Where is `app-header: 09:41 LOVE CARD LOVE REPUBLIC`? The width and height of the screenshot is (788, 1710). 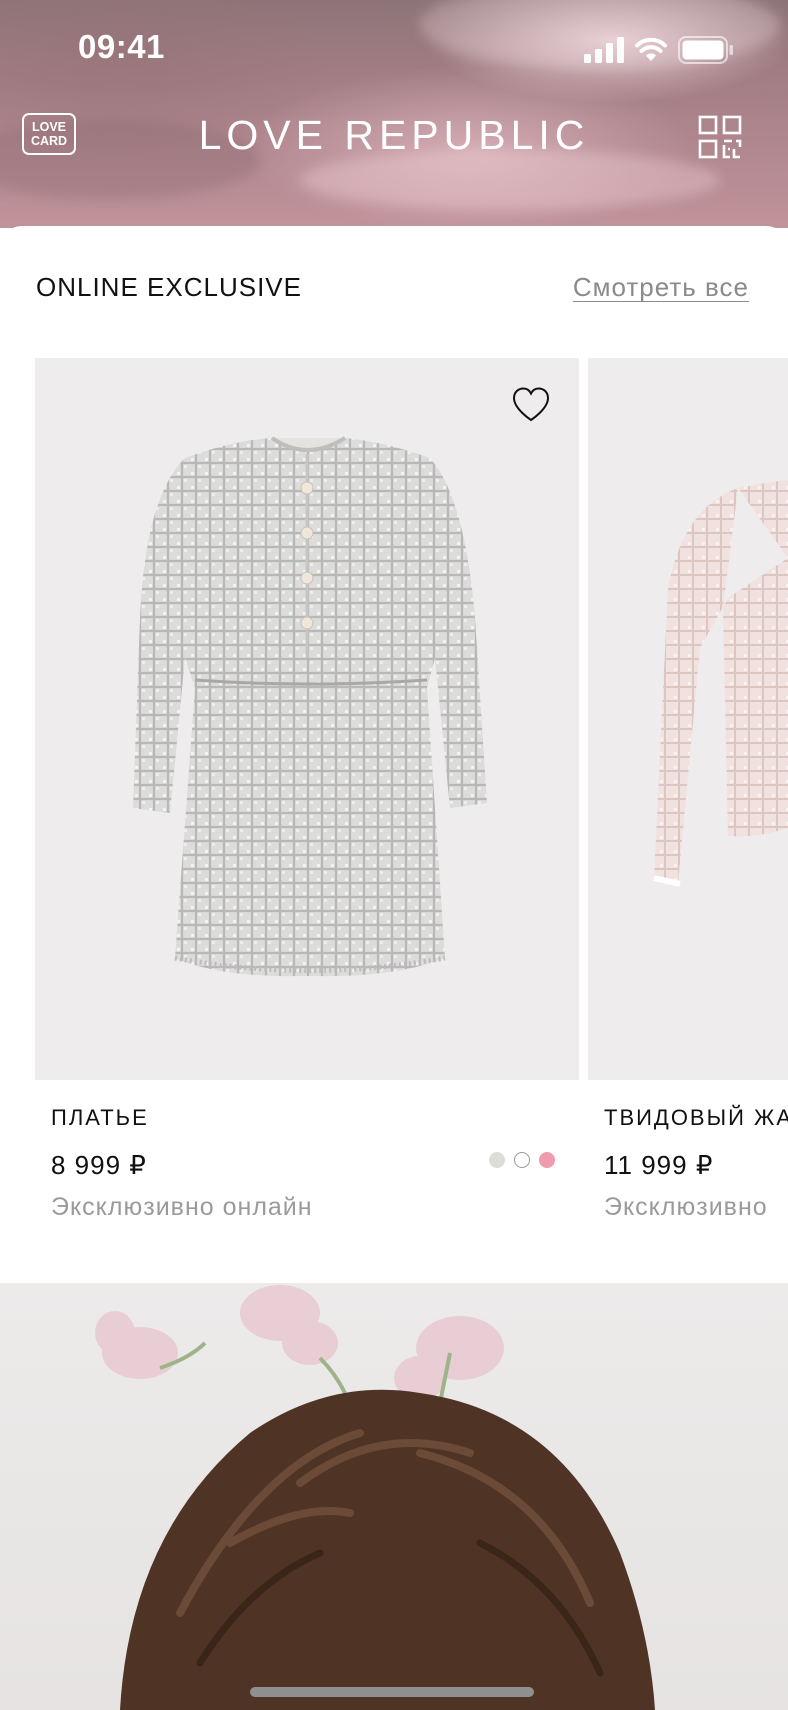
app-header: 09:41 LOVE CARD LOVE REPUBLIC is located at coordinates (394, 114).